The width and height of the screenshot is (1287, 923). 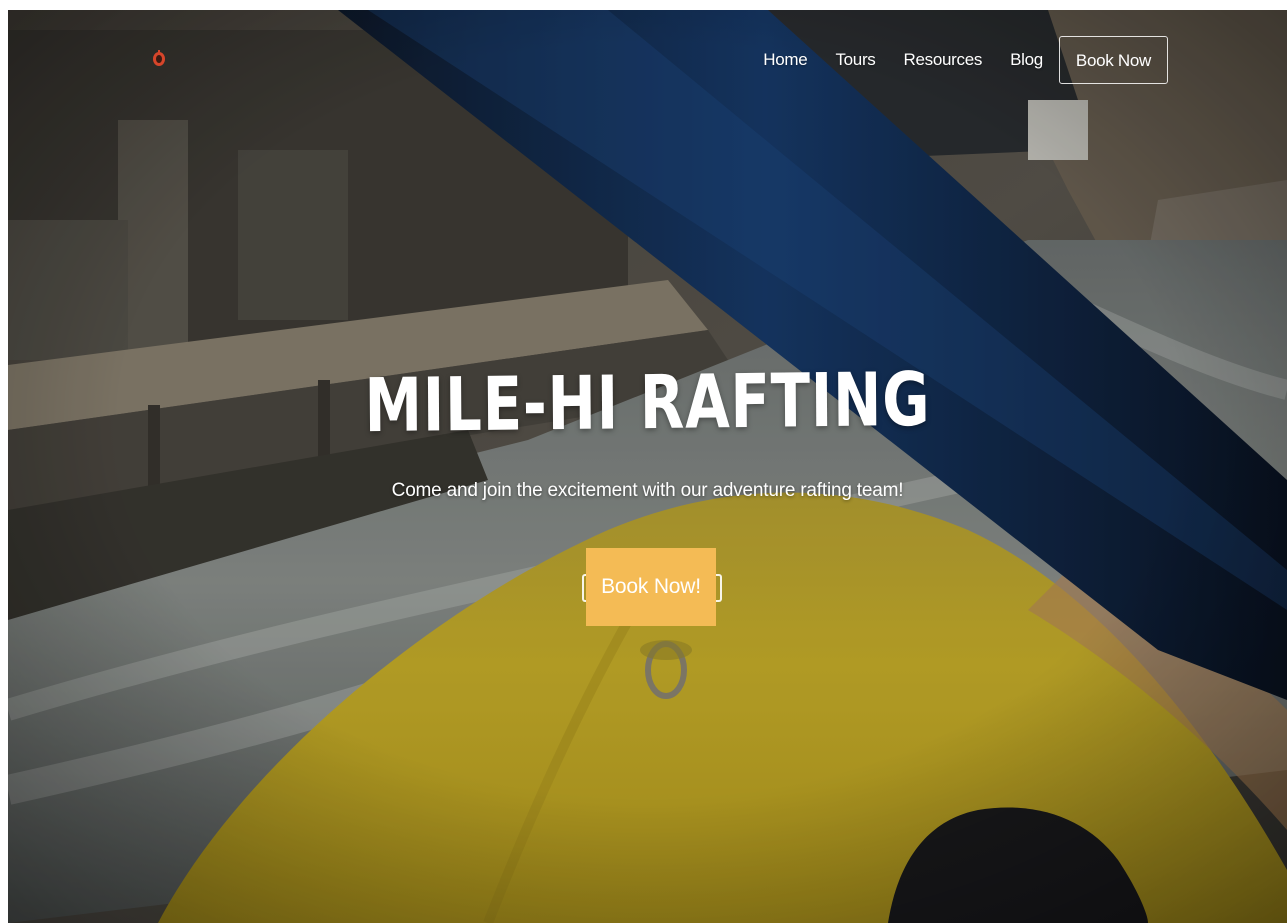 I want to click on hero-book-now-button: Book Now!, so click(x=651, y=587).